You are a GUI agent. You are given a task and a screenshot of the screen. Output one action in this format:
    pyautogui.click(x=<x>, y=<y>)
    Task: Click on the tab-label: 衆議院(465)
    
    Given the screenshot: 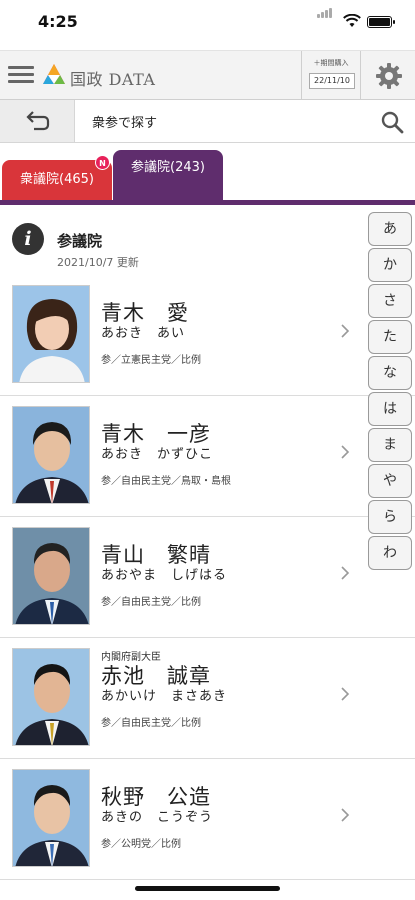 What is the action you would take?
    pyautogui.click(x=57, y=179)
    